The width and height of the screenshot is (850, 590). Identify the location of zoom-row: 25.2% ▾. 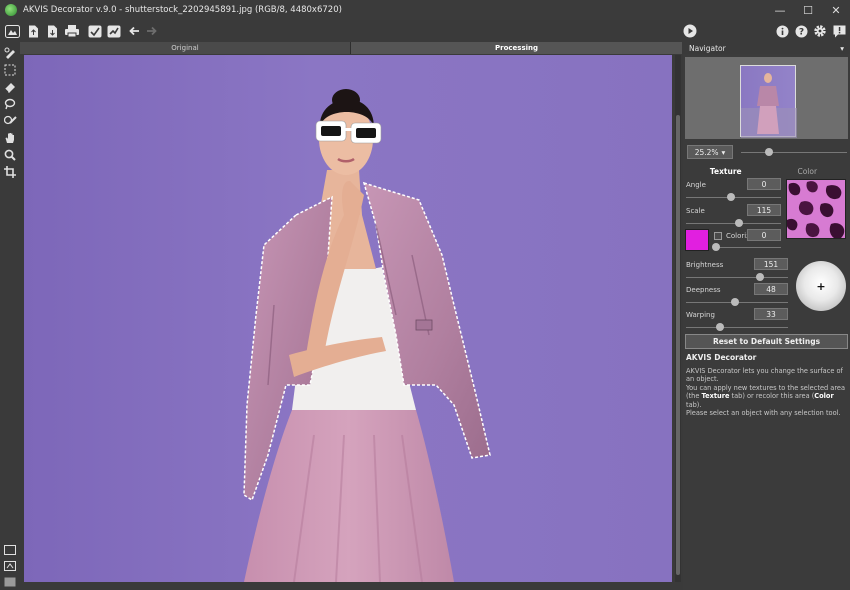
(767, 152).